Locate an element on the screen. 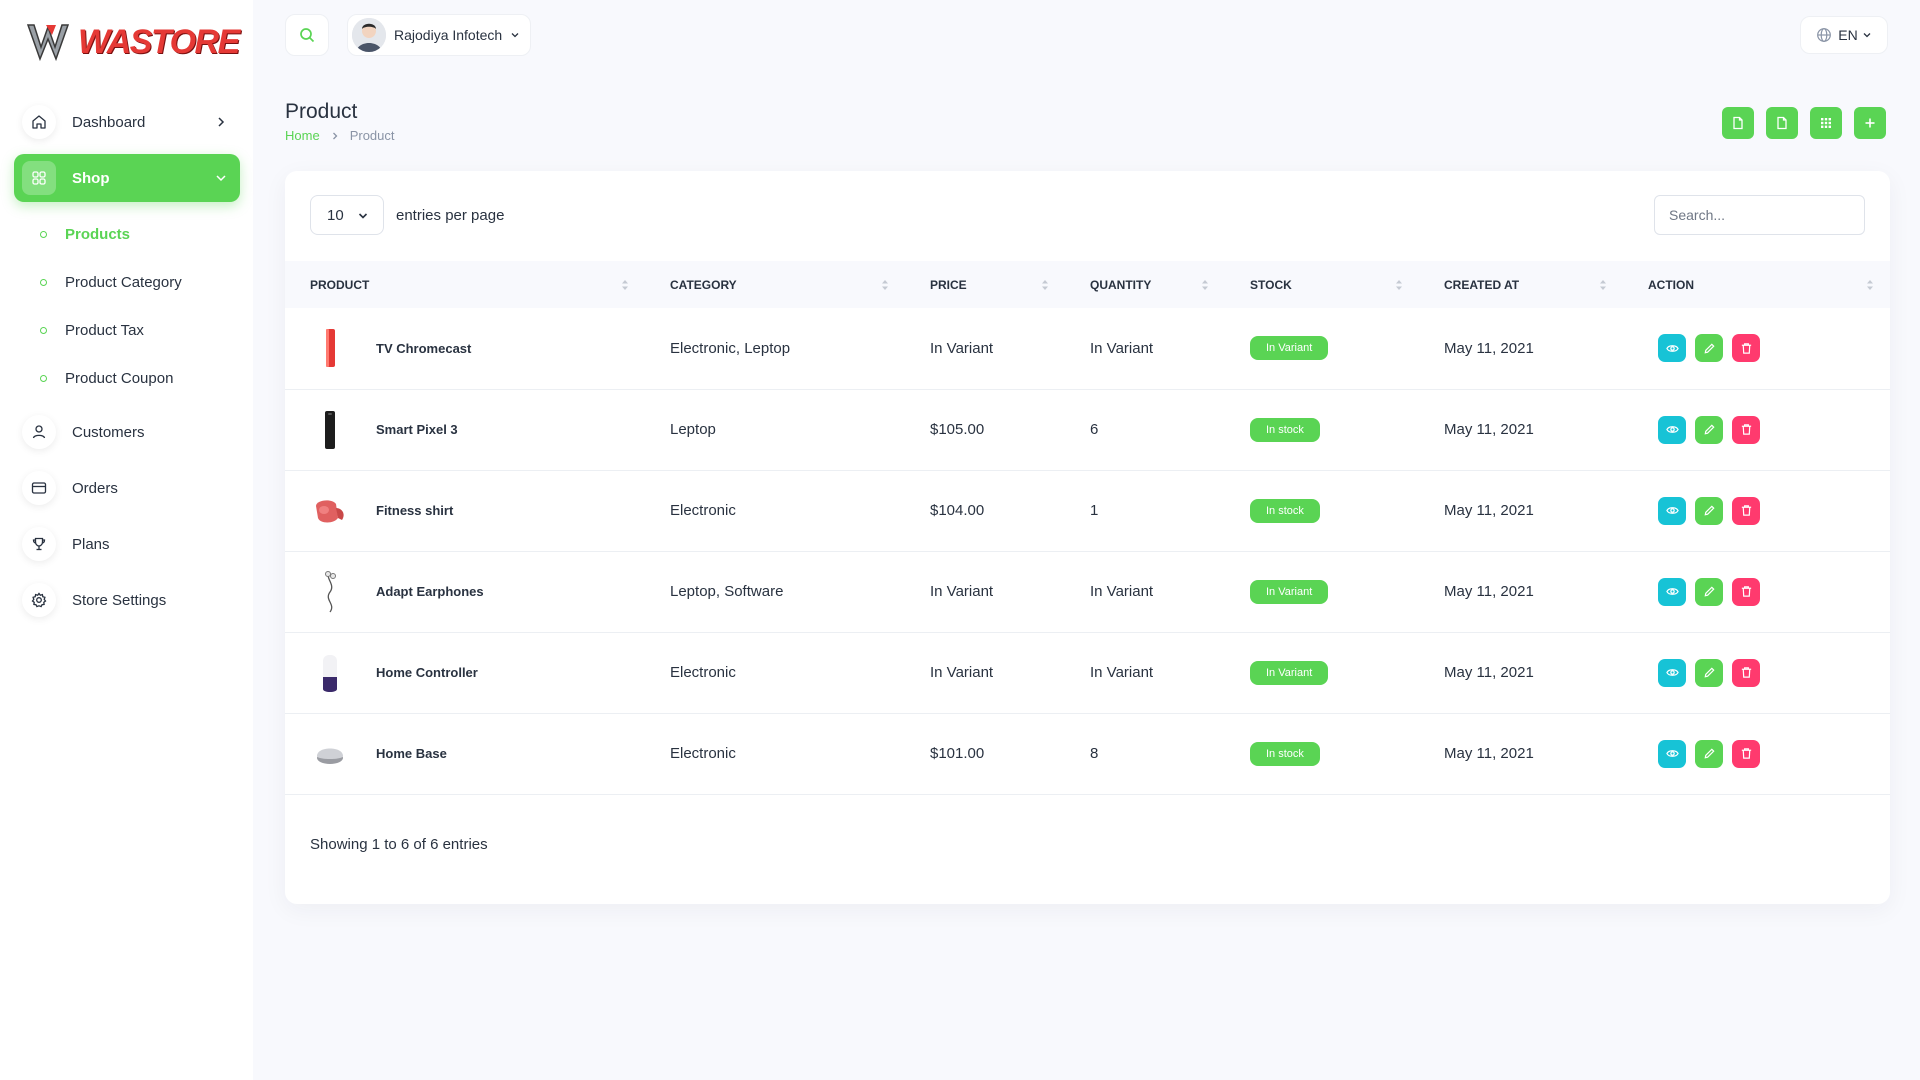 Image resolution: width=1920 pixels, height=1080 pixels. pagination-info: Showing 1 to 6 of 6 entries is located at coordinates (399, 844).